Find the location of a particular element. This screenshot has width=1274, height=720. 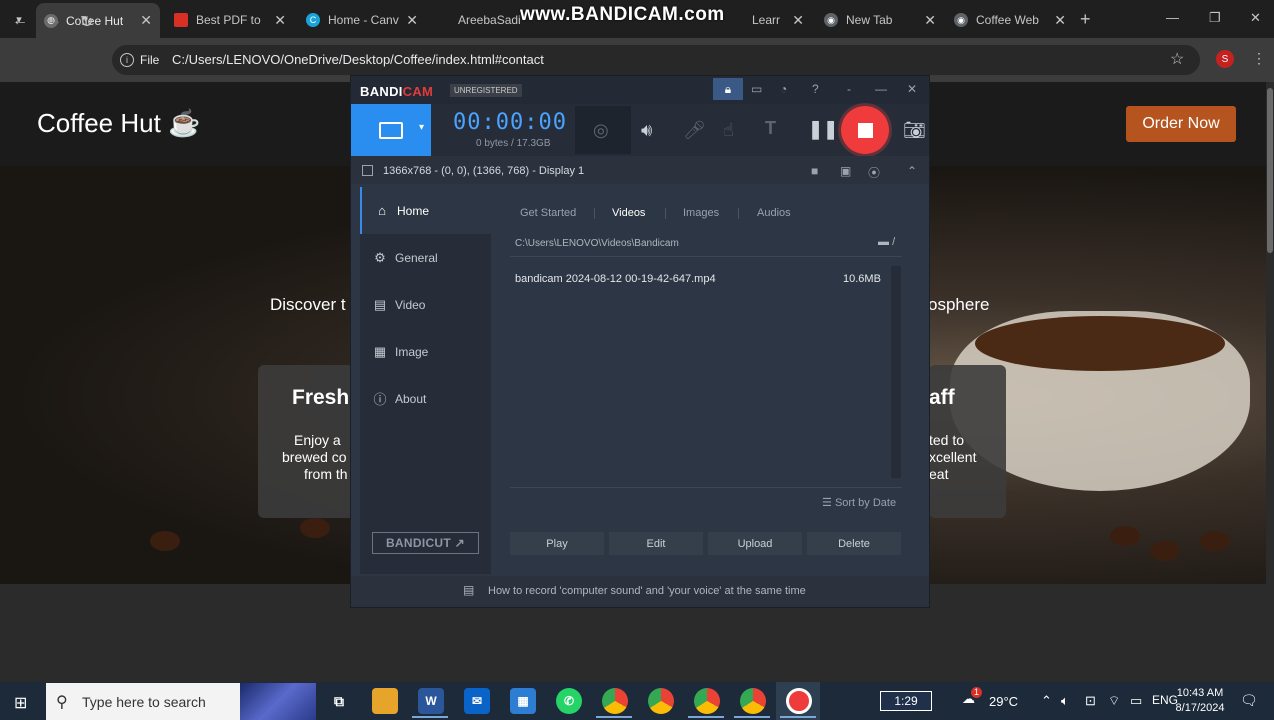

minimize-button: — is located at coordinates (1172, 17).